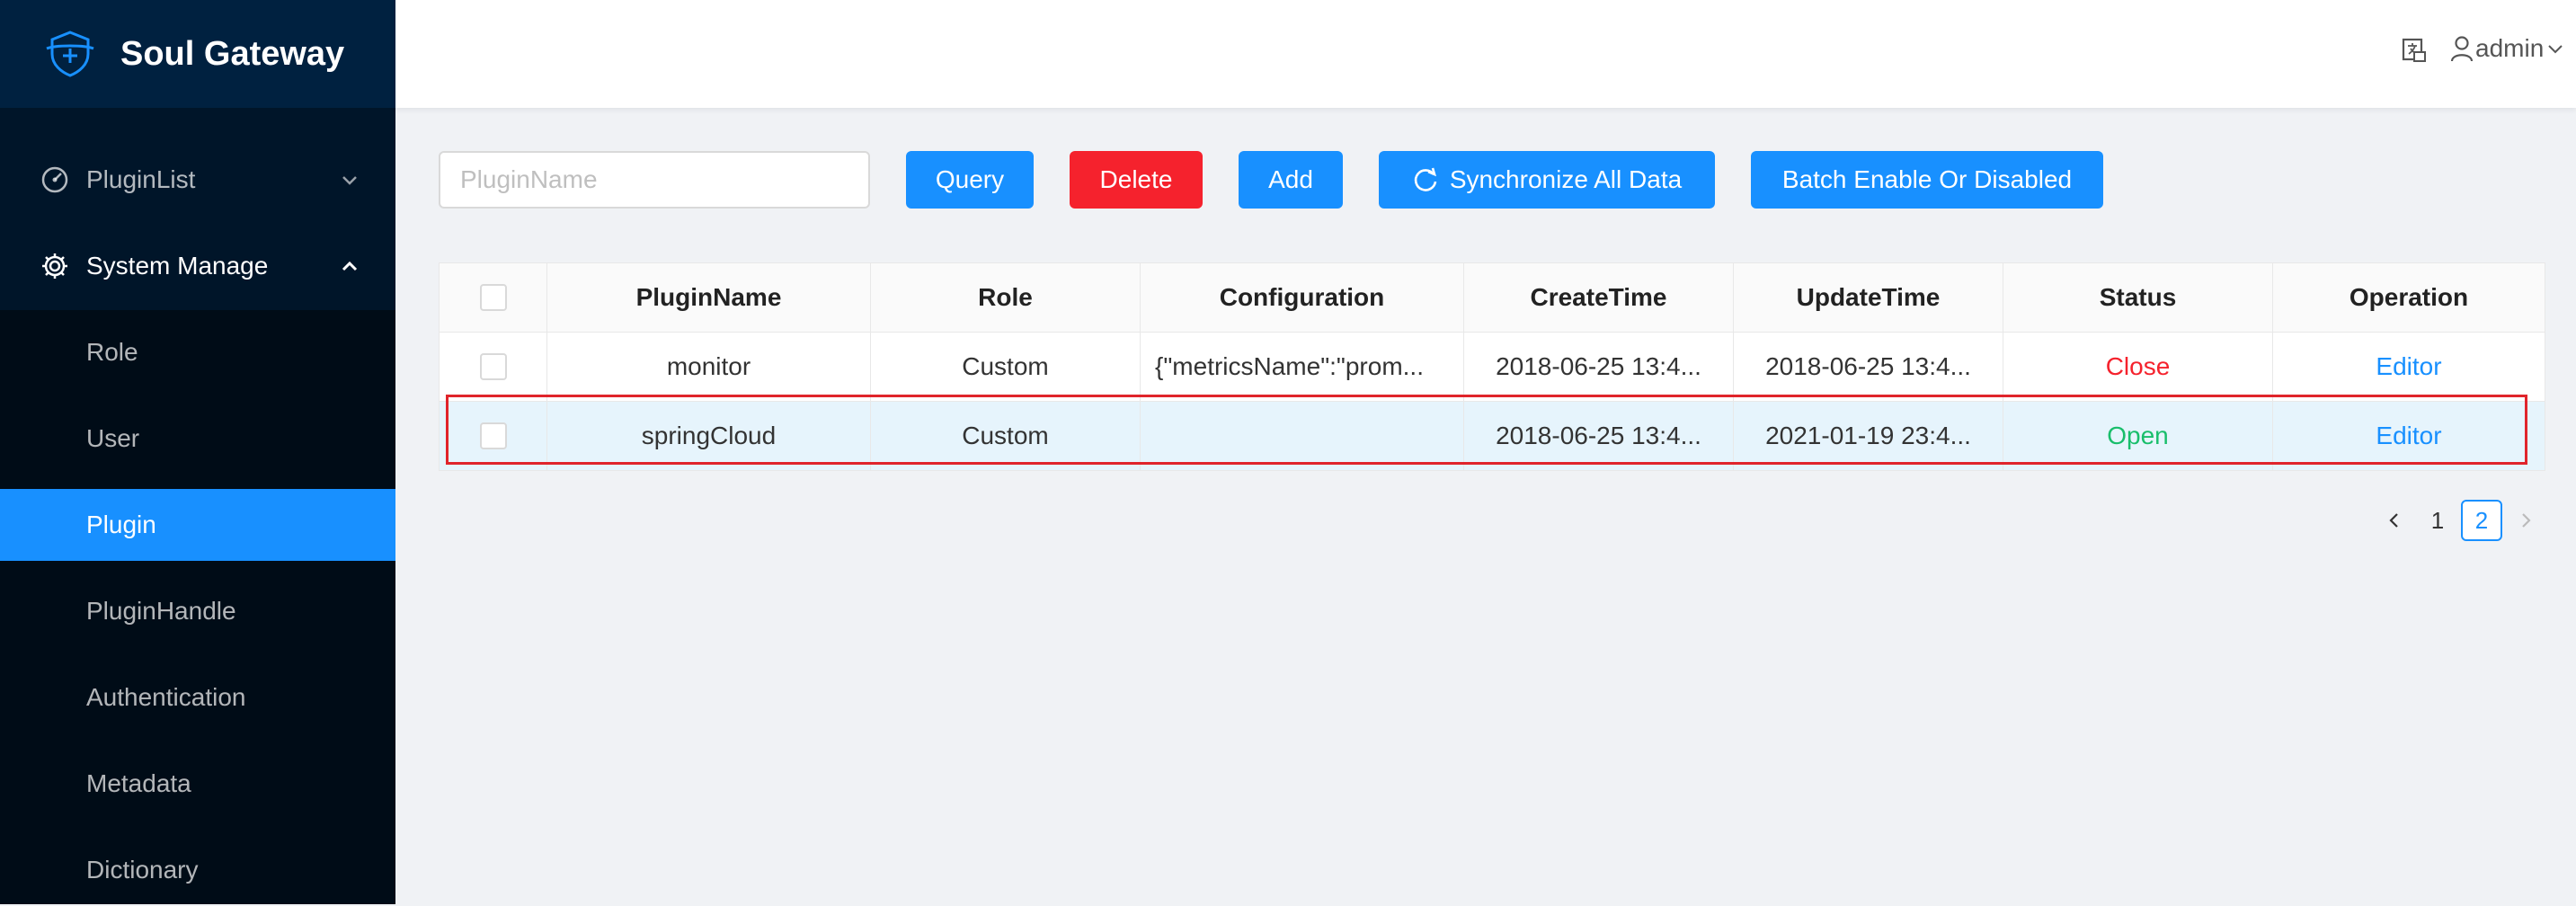 The width and height of the screenshot is (2576, 906). Describe the element at coordinates (1302, 297) in the screenshot. I see `column-header: Configuration` at that location.